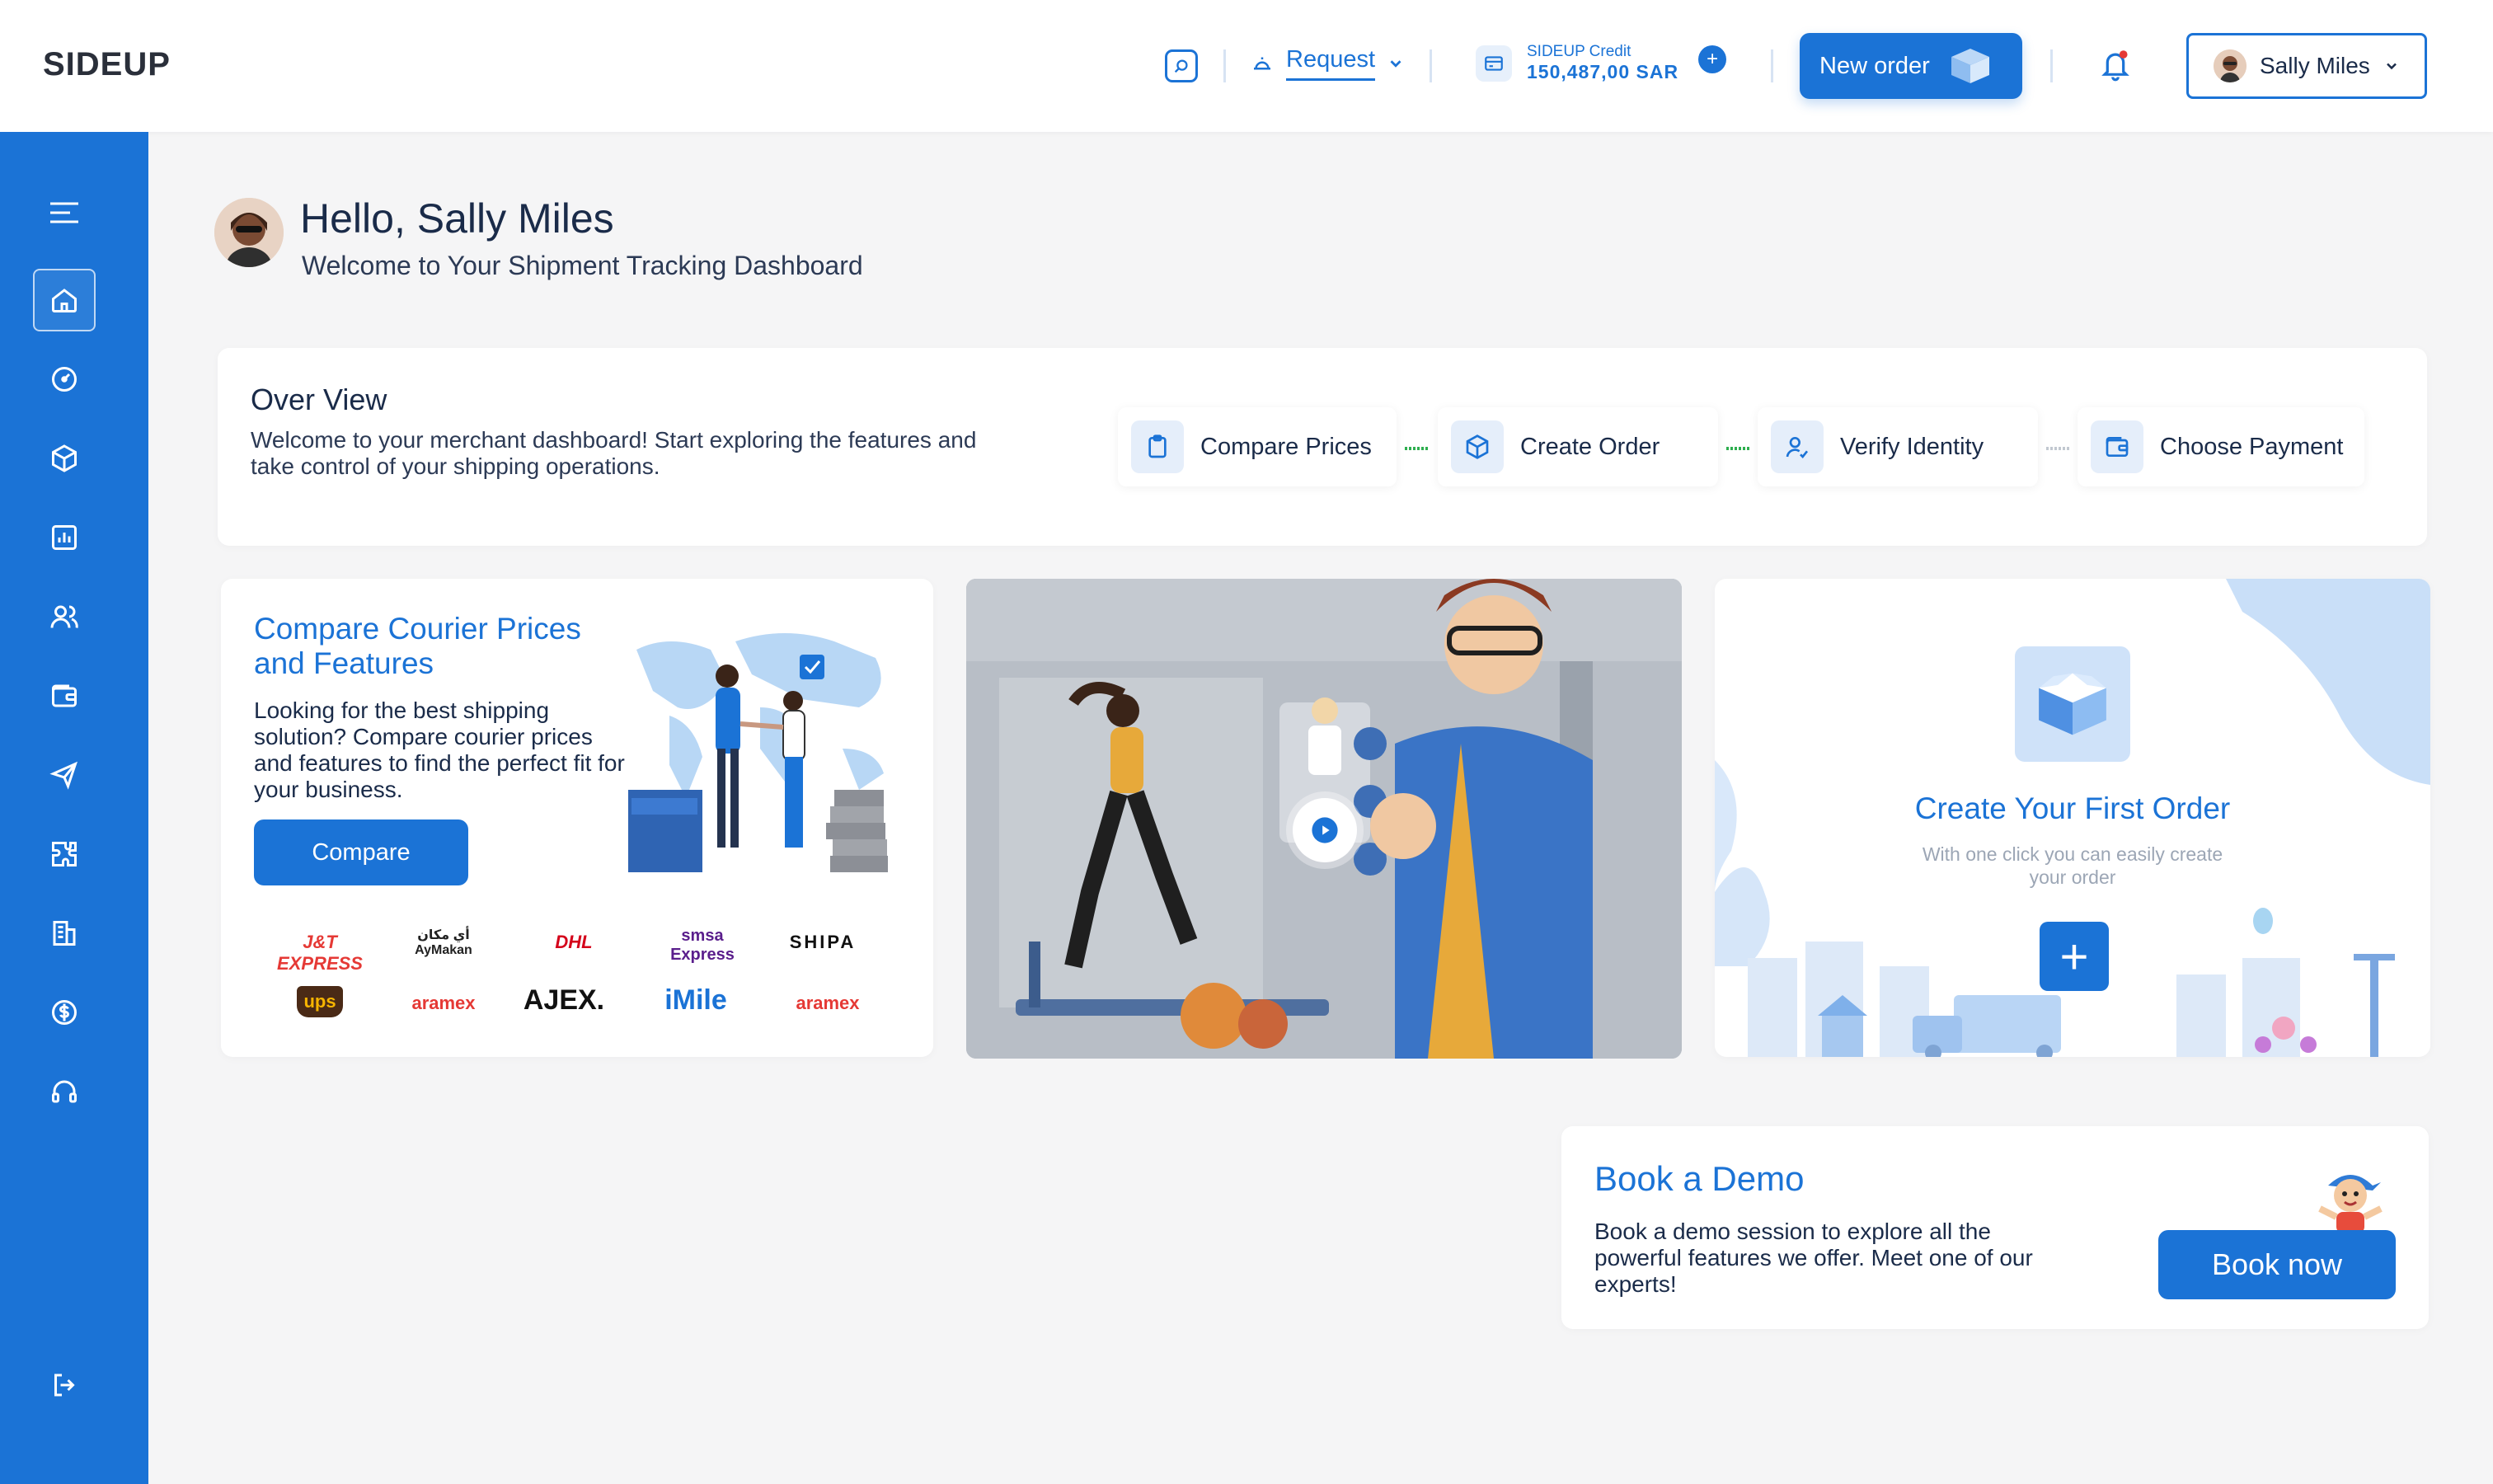 Image resolution: width=2493 pixels, height=1484 pixels. Describe the element at coordinates (417, 646) in the screenshot. I see `compare-title: Compare Courier Prices and Features` at that location.